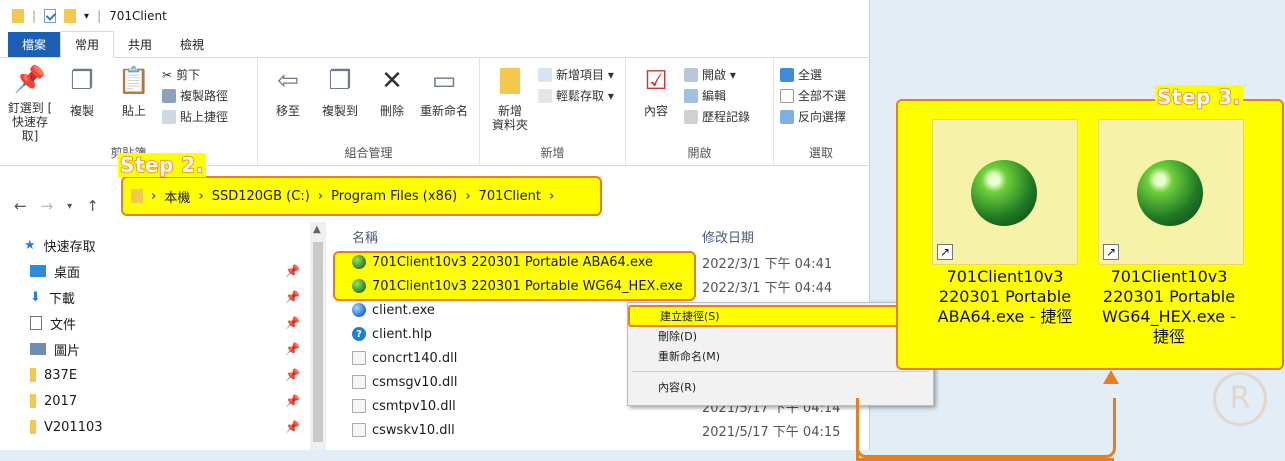  Describe the element at coordinates (50, 16) in the screenshot. I see `checkbox-icon` at that location.